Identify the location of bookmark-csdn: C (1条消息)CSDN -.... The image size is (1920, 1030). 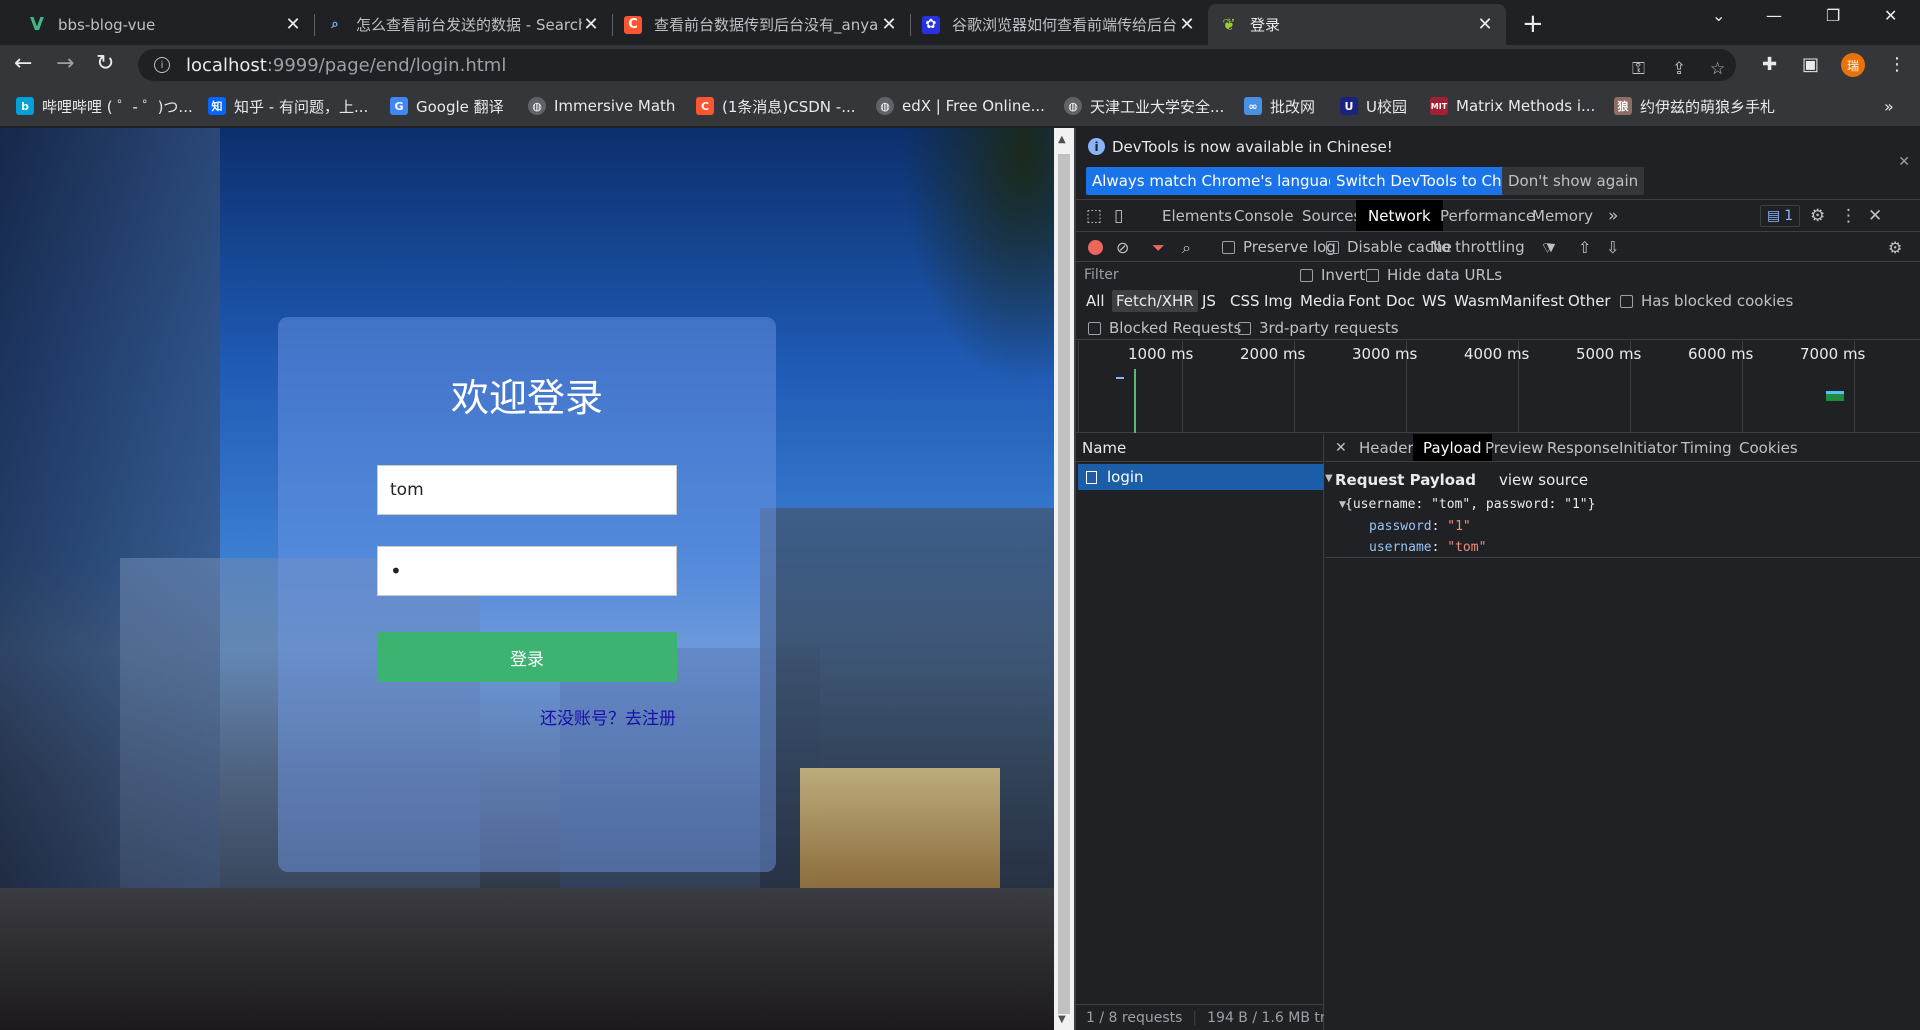
(776, 106).